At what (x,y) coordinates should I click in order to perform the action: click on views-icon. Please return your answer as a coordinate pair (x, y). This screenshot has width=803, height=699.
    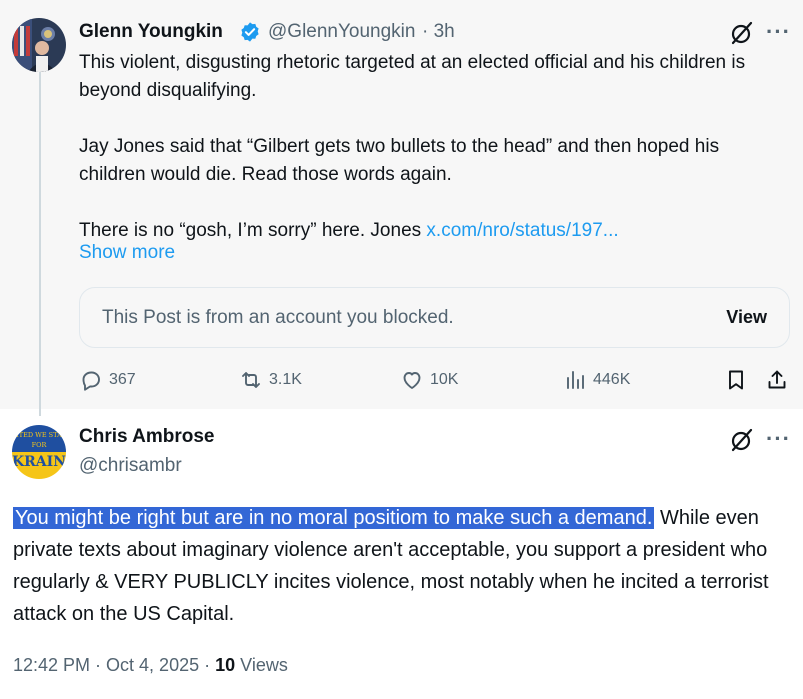
    Looking at the image, I should click on (575, 380).